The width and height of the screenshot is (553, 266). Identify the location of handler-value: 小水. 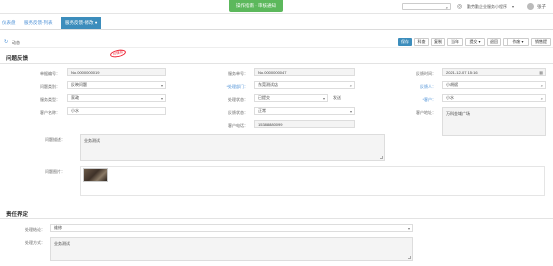
(450, 97).